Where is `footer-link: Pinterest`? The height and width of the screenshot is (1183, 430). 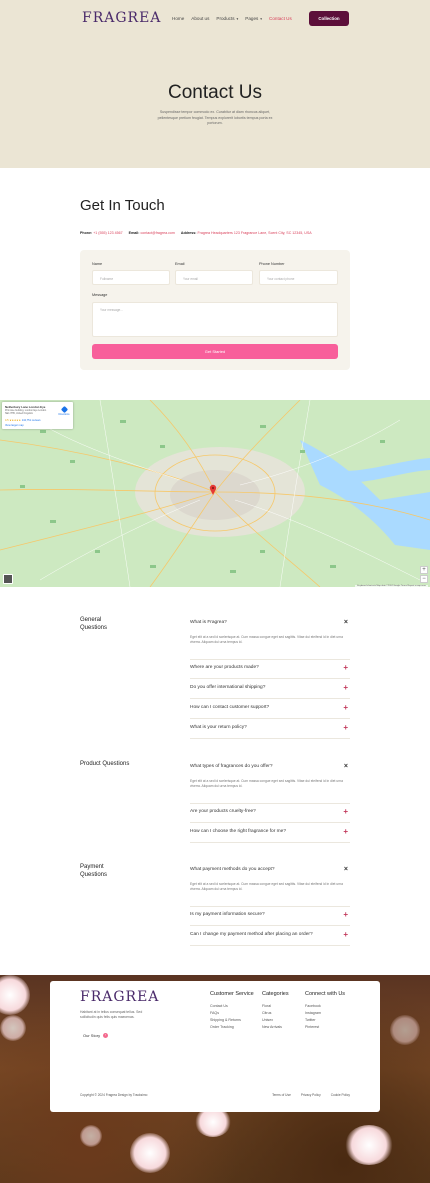
footer-link: Pinterest is located at coordinates (325, 1027).